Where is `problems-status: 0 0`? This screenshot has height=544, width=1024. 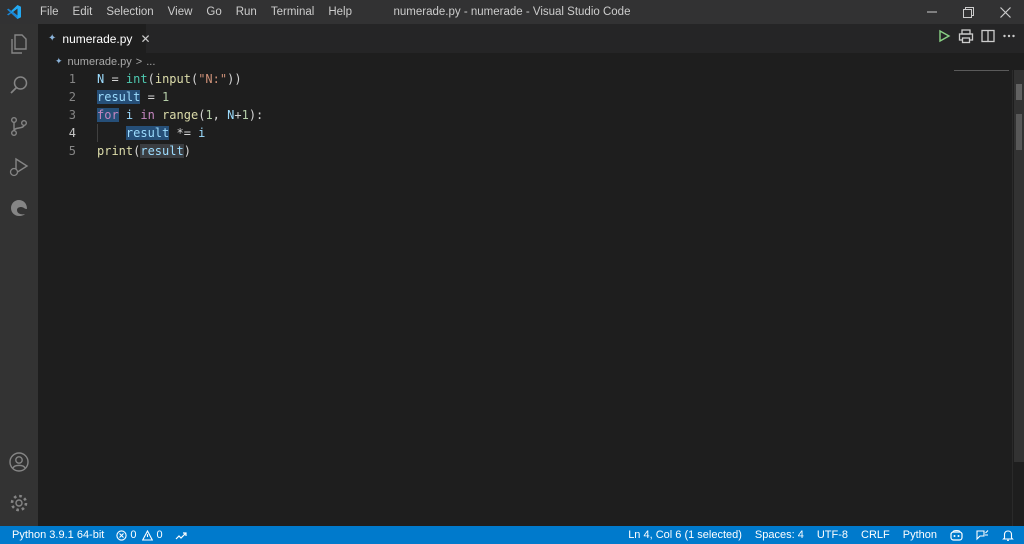
problems-status: 0 0 is located at coordinates (139, 535).